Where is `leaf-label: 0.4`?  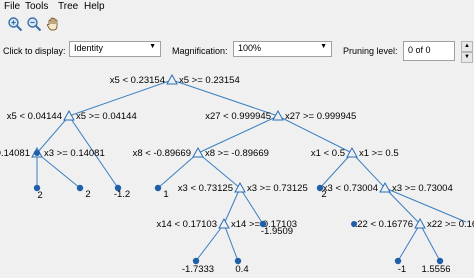
leaf-label: 0.4 is located at coordinates (241, 269).